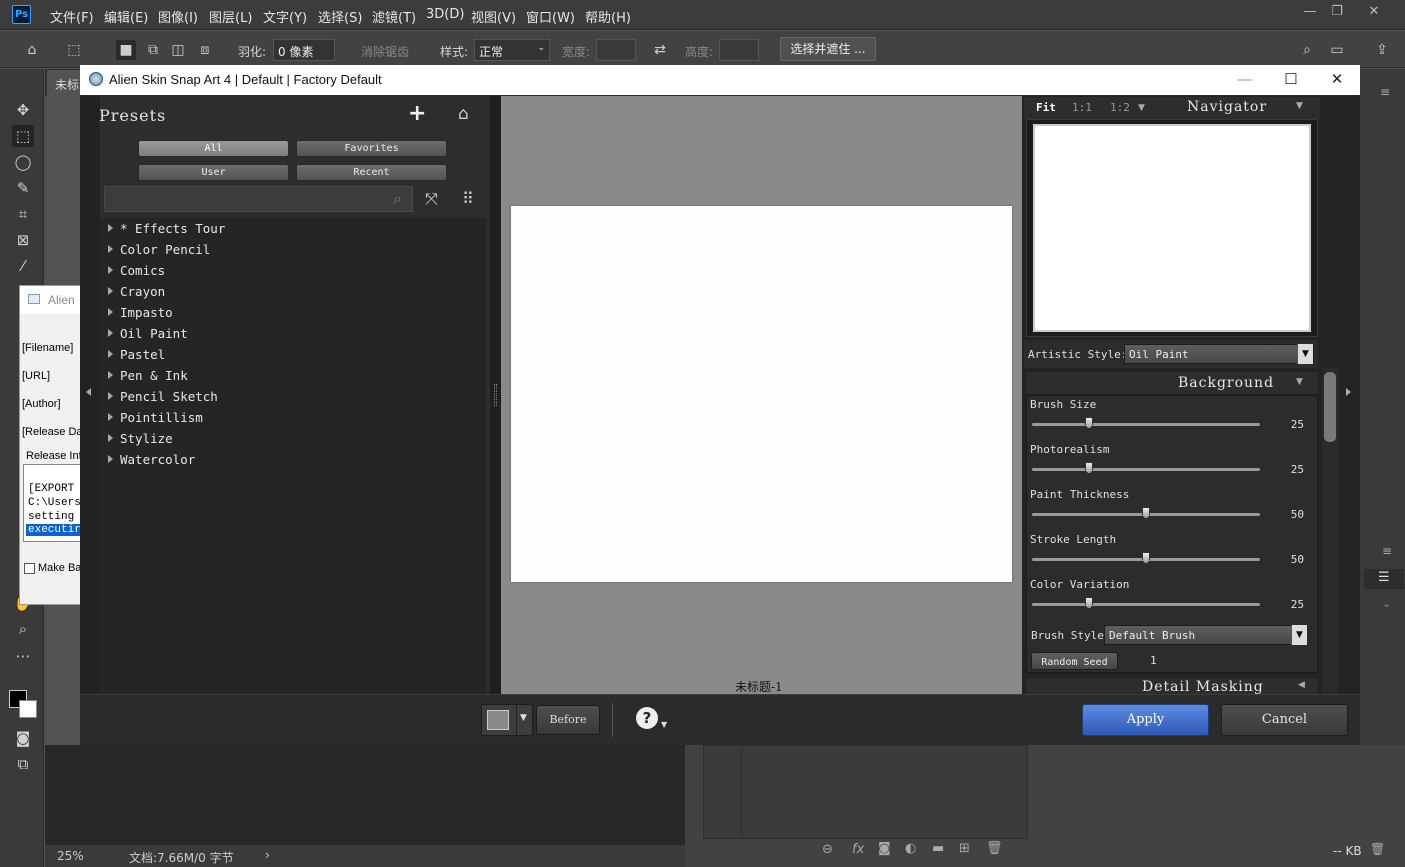 Image resolution: width=1405 pixels, height=867 pixels. Describe the element at coordinates (371, 148) in the screenshot. I see `filter-favorites-button: Favorites` at that location.